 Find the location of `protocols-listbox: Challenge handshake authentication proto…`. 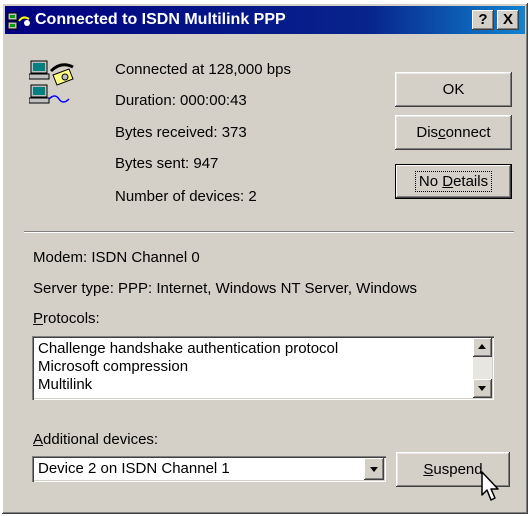

protocols-listbox: Challenge handshake authentication proto… is located at coordinates (263, 368).